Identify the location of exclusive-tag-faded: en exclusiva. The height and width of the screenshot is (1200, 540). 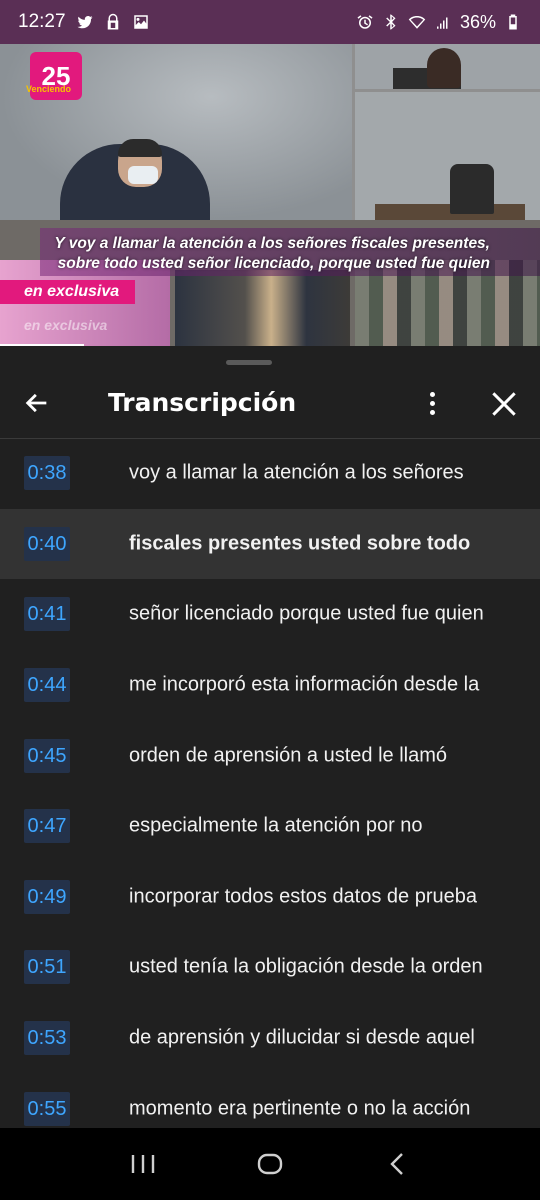
(66, 325).